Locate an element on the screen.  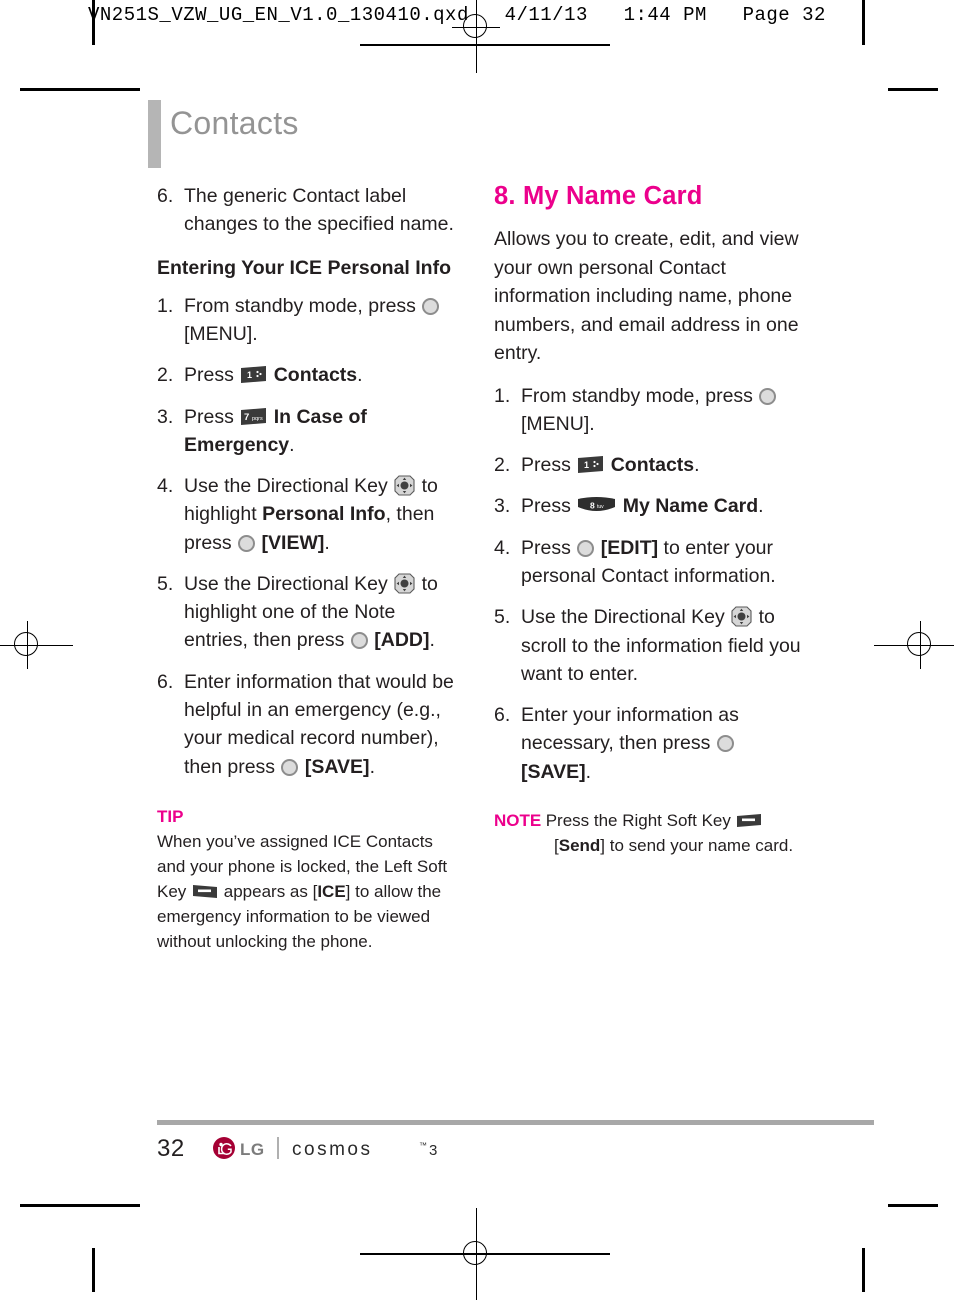
lg-wordmark: LG is located at coordinates (252, 1149).